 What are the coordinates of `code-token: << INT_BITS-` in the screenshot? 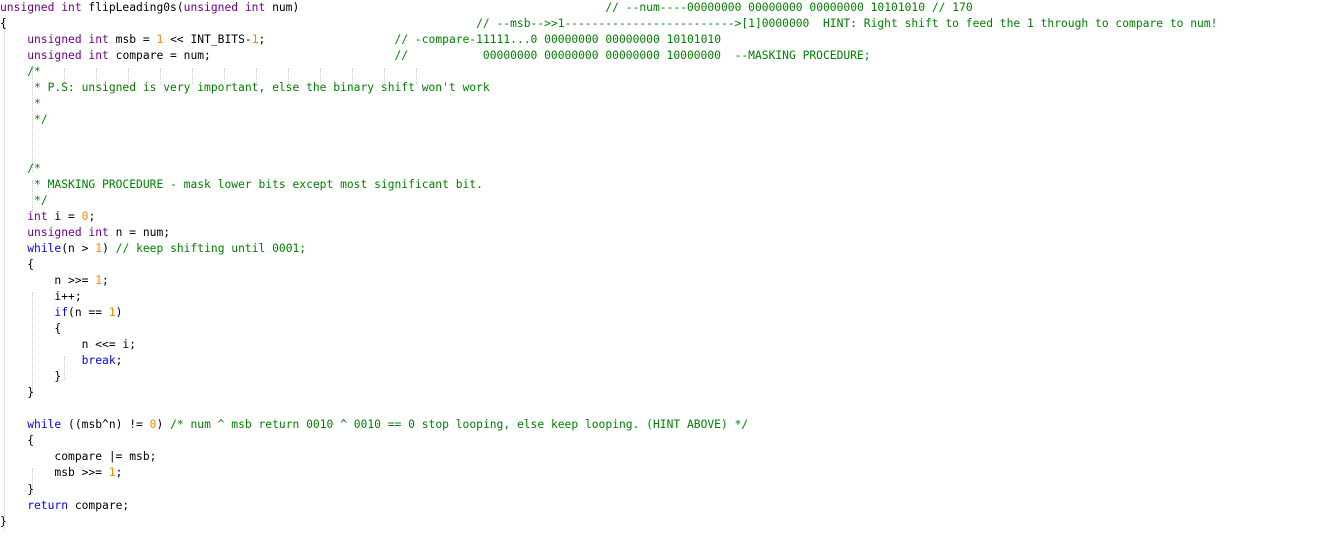 It's located at (207, 40).